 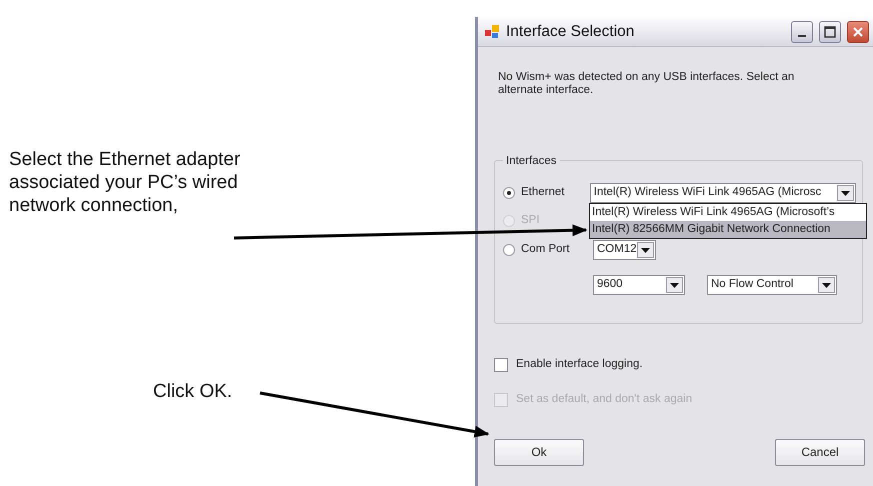 I want to click on app-icon, so click(x=492, y=32).